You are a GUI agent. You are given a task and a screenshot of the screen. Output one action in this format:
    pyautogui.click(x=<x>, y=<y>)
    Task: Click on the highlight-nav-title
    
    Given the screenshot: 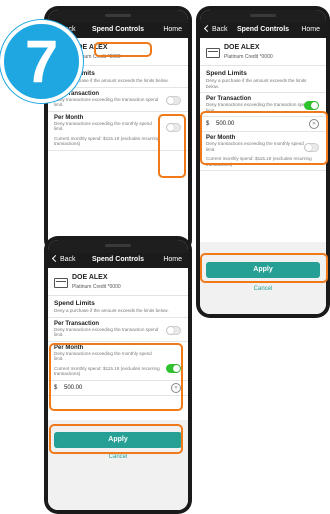 What is the action you would take?
    pyautogui.click(x=123, y=49)
    